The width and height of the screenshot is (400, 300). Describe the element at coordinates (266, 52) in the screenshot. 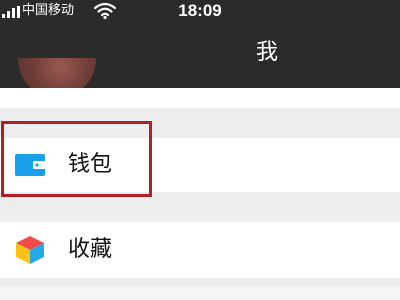

I see `page-title: 我` at that location.